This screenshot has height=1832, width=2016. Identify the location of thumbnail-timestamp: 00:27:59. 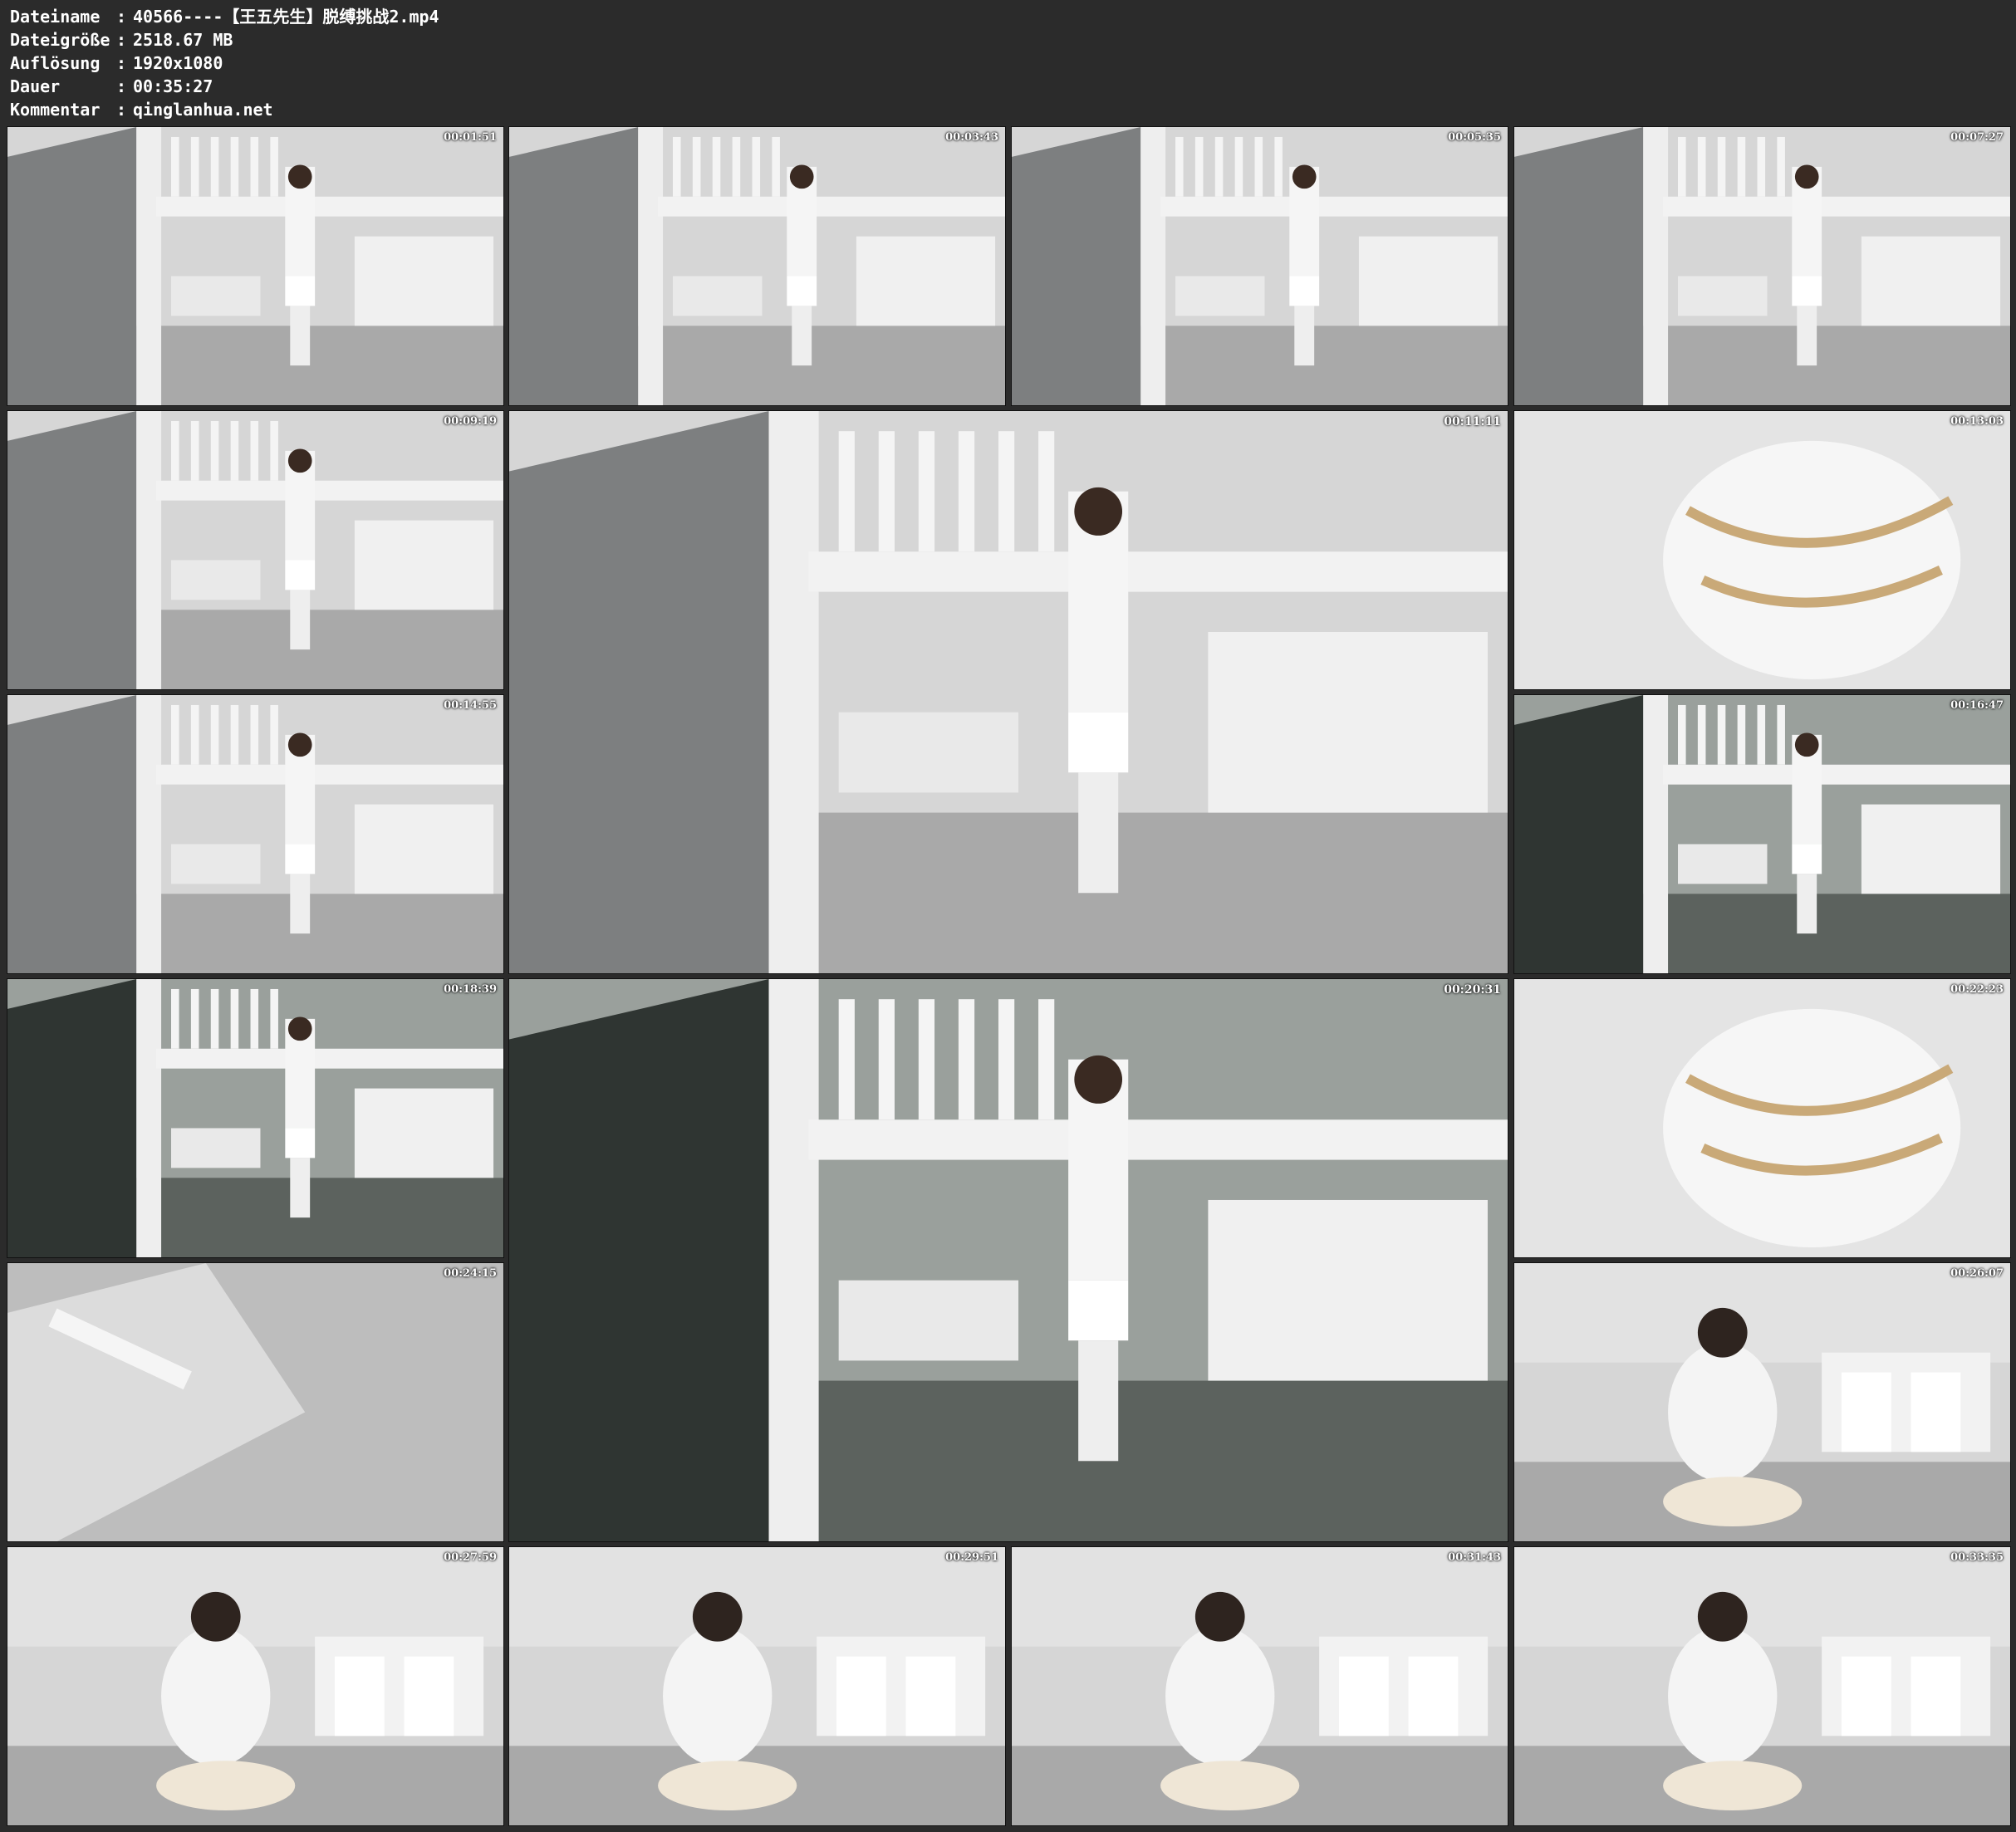
(470, 1557).